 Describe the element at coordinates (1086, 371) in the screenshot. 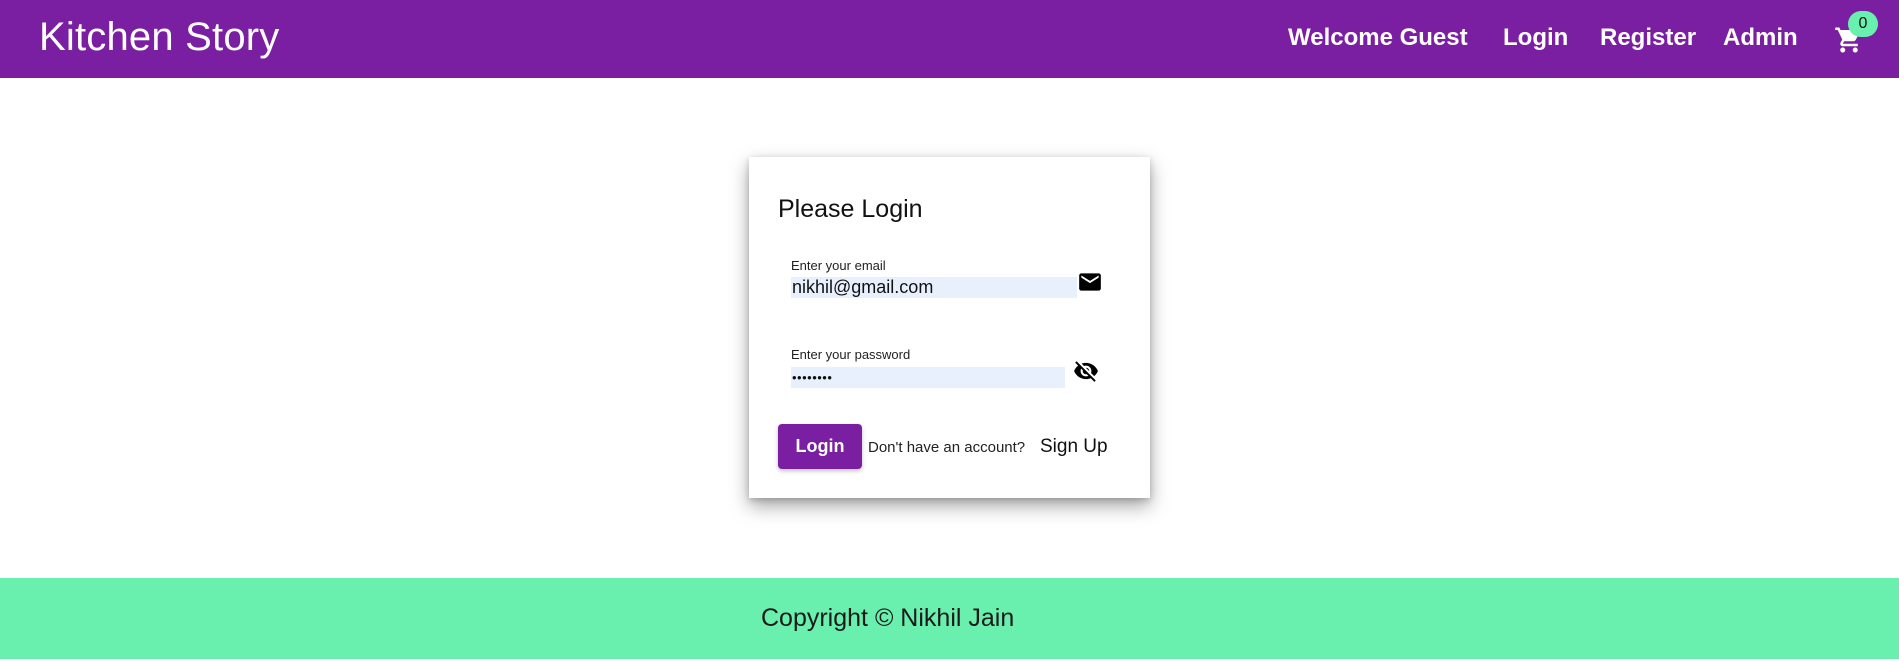

I see `eye-off-icon` at that location.